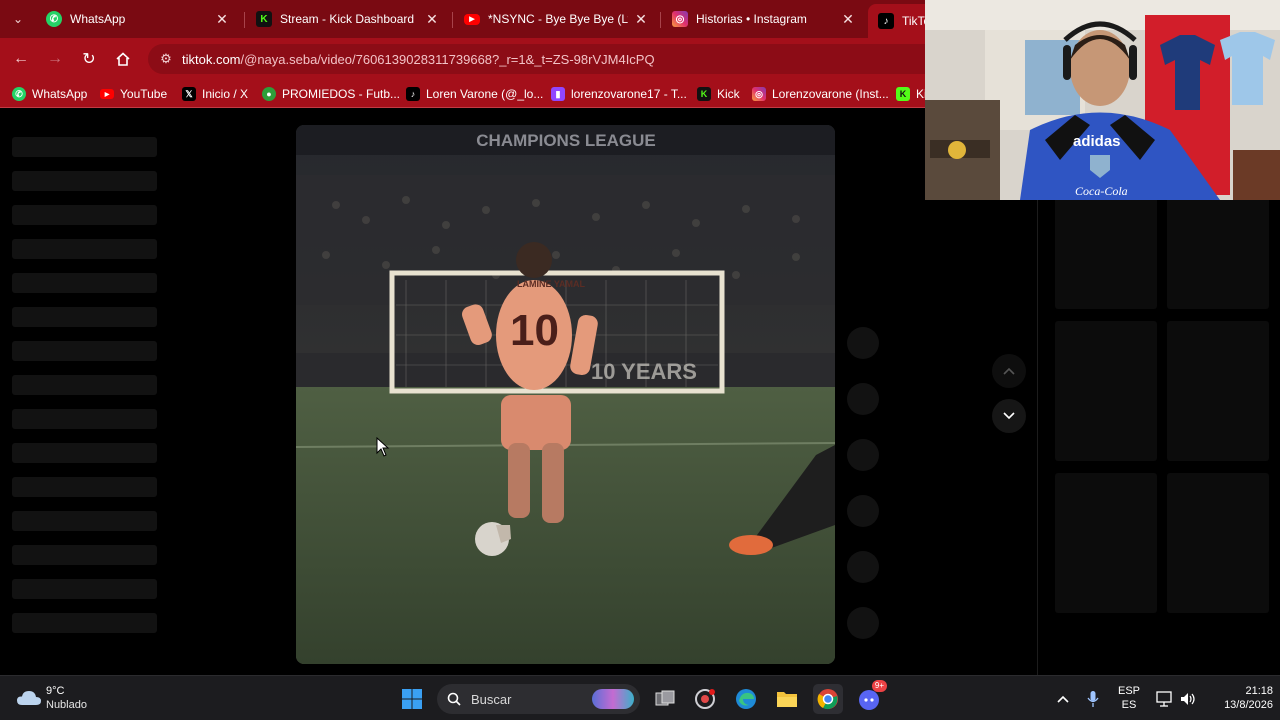 This screenshot has width=1280, height=720. What do you see at coordinates (863, 567) in the screenshot?
I see `music-button-placeholder` at bounding box center [863, 567].